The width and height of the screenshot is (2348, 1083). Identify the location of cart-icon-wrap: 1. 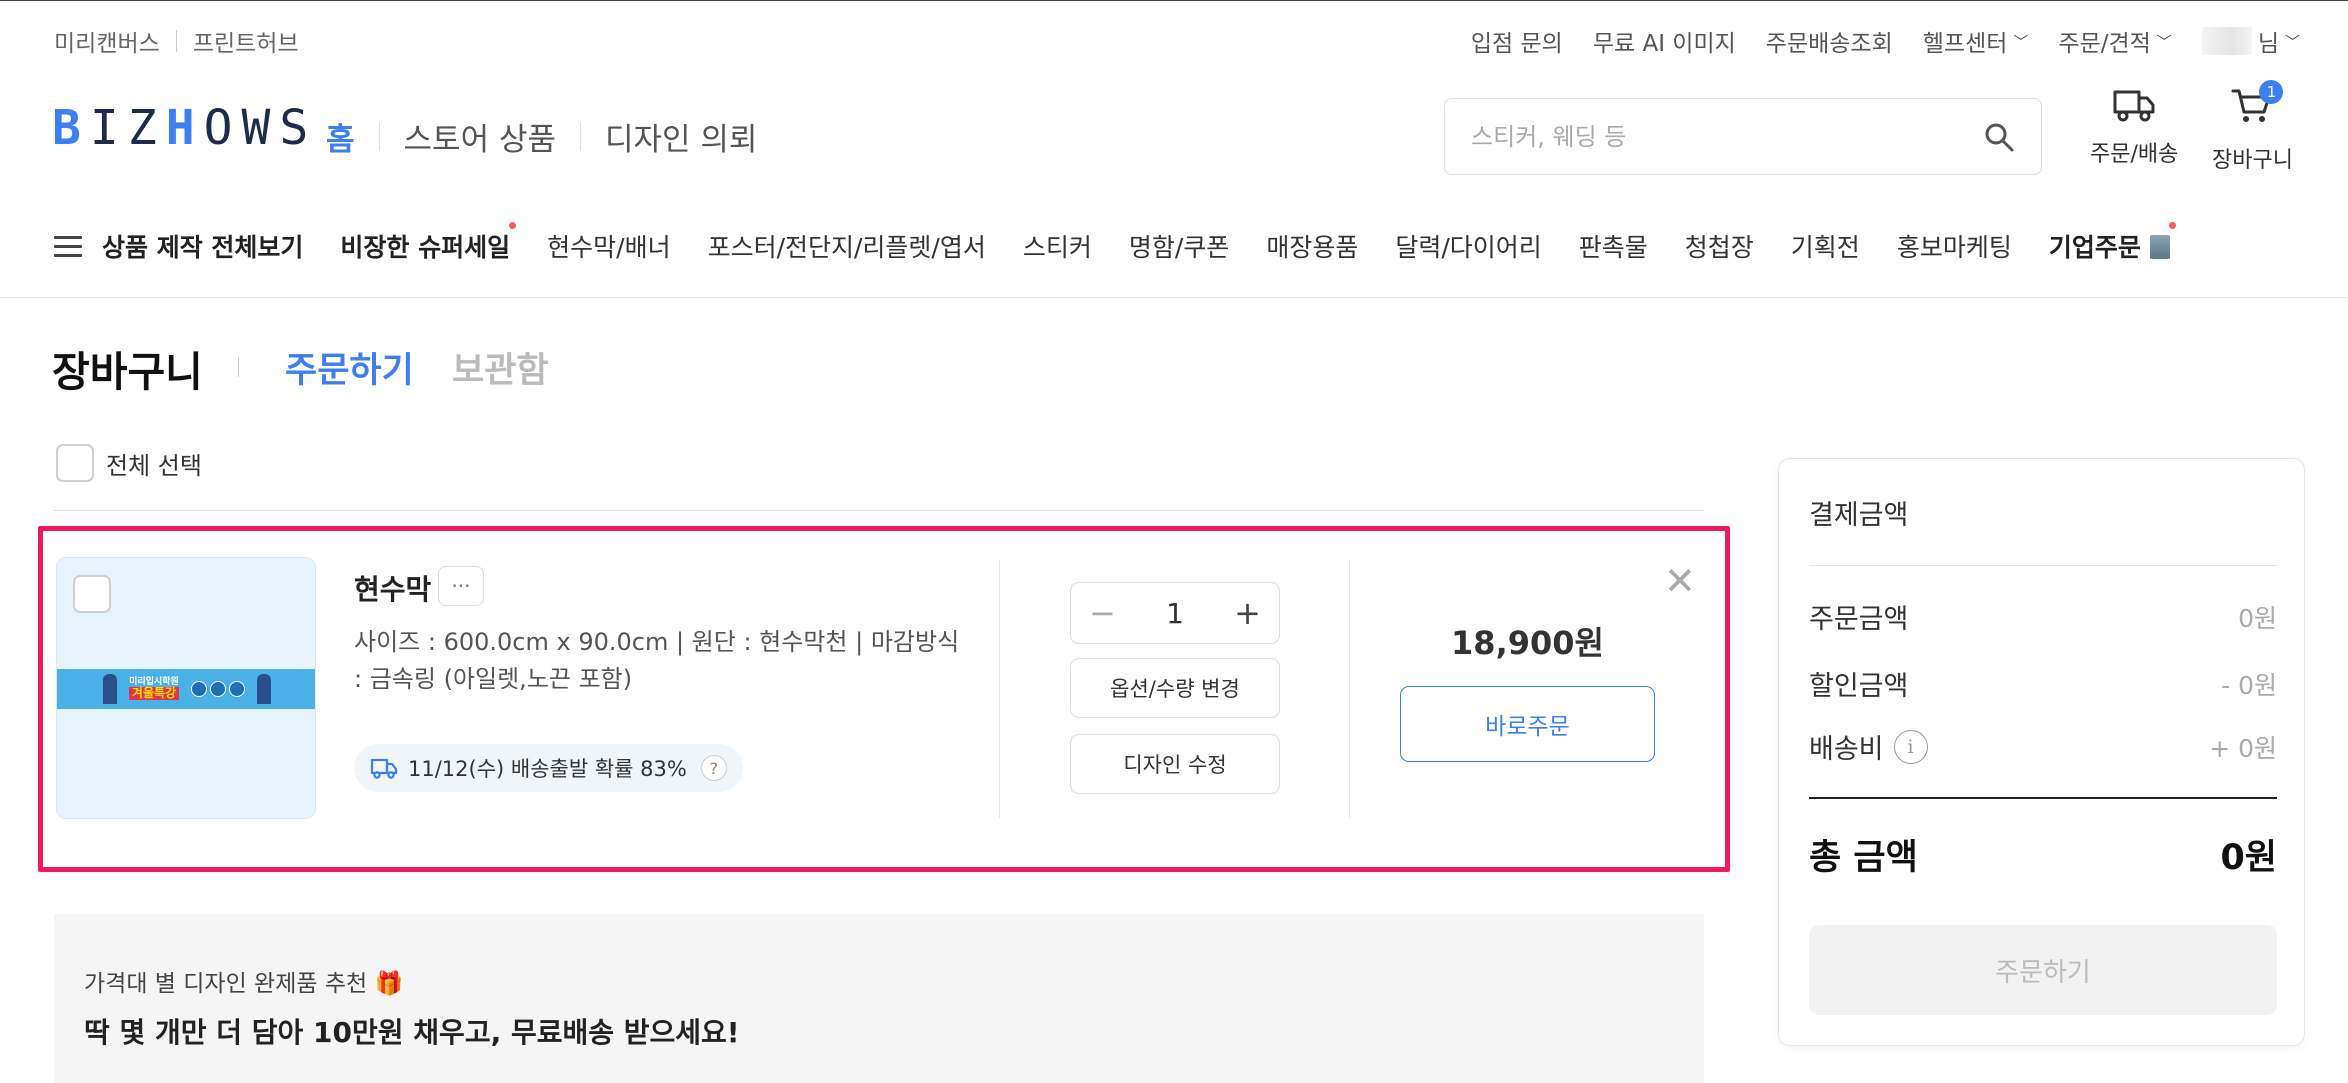
(2257, 105).